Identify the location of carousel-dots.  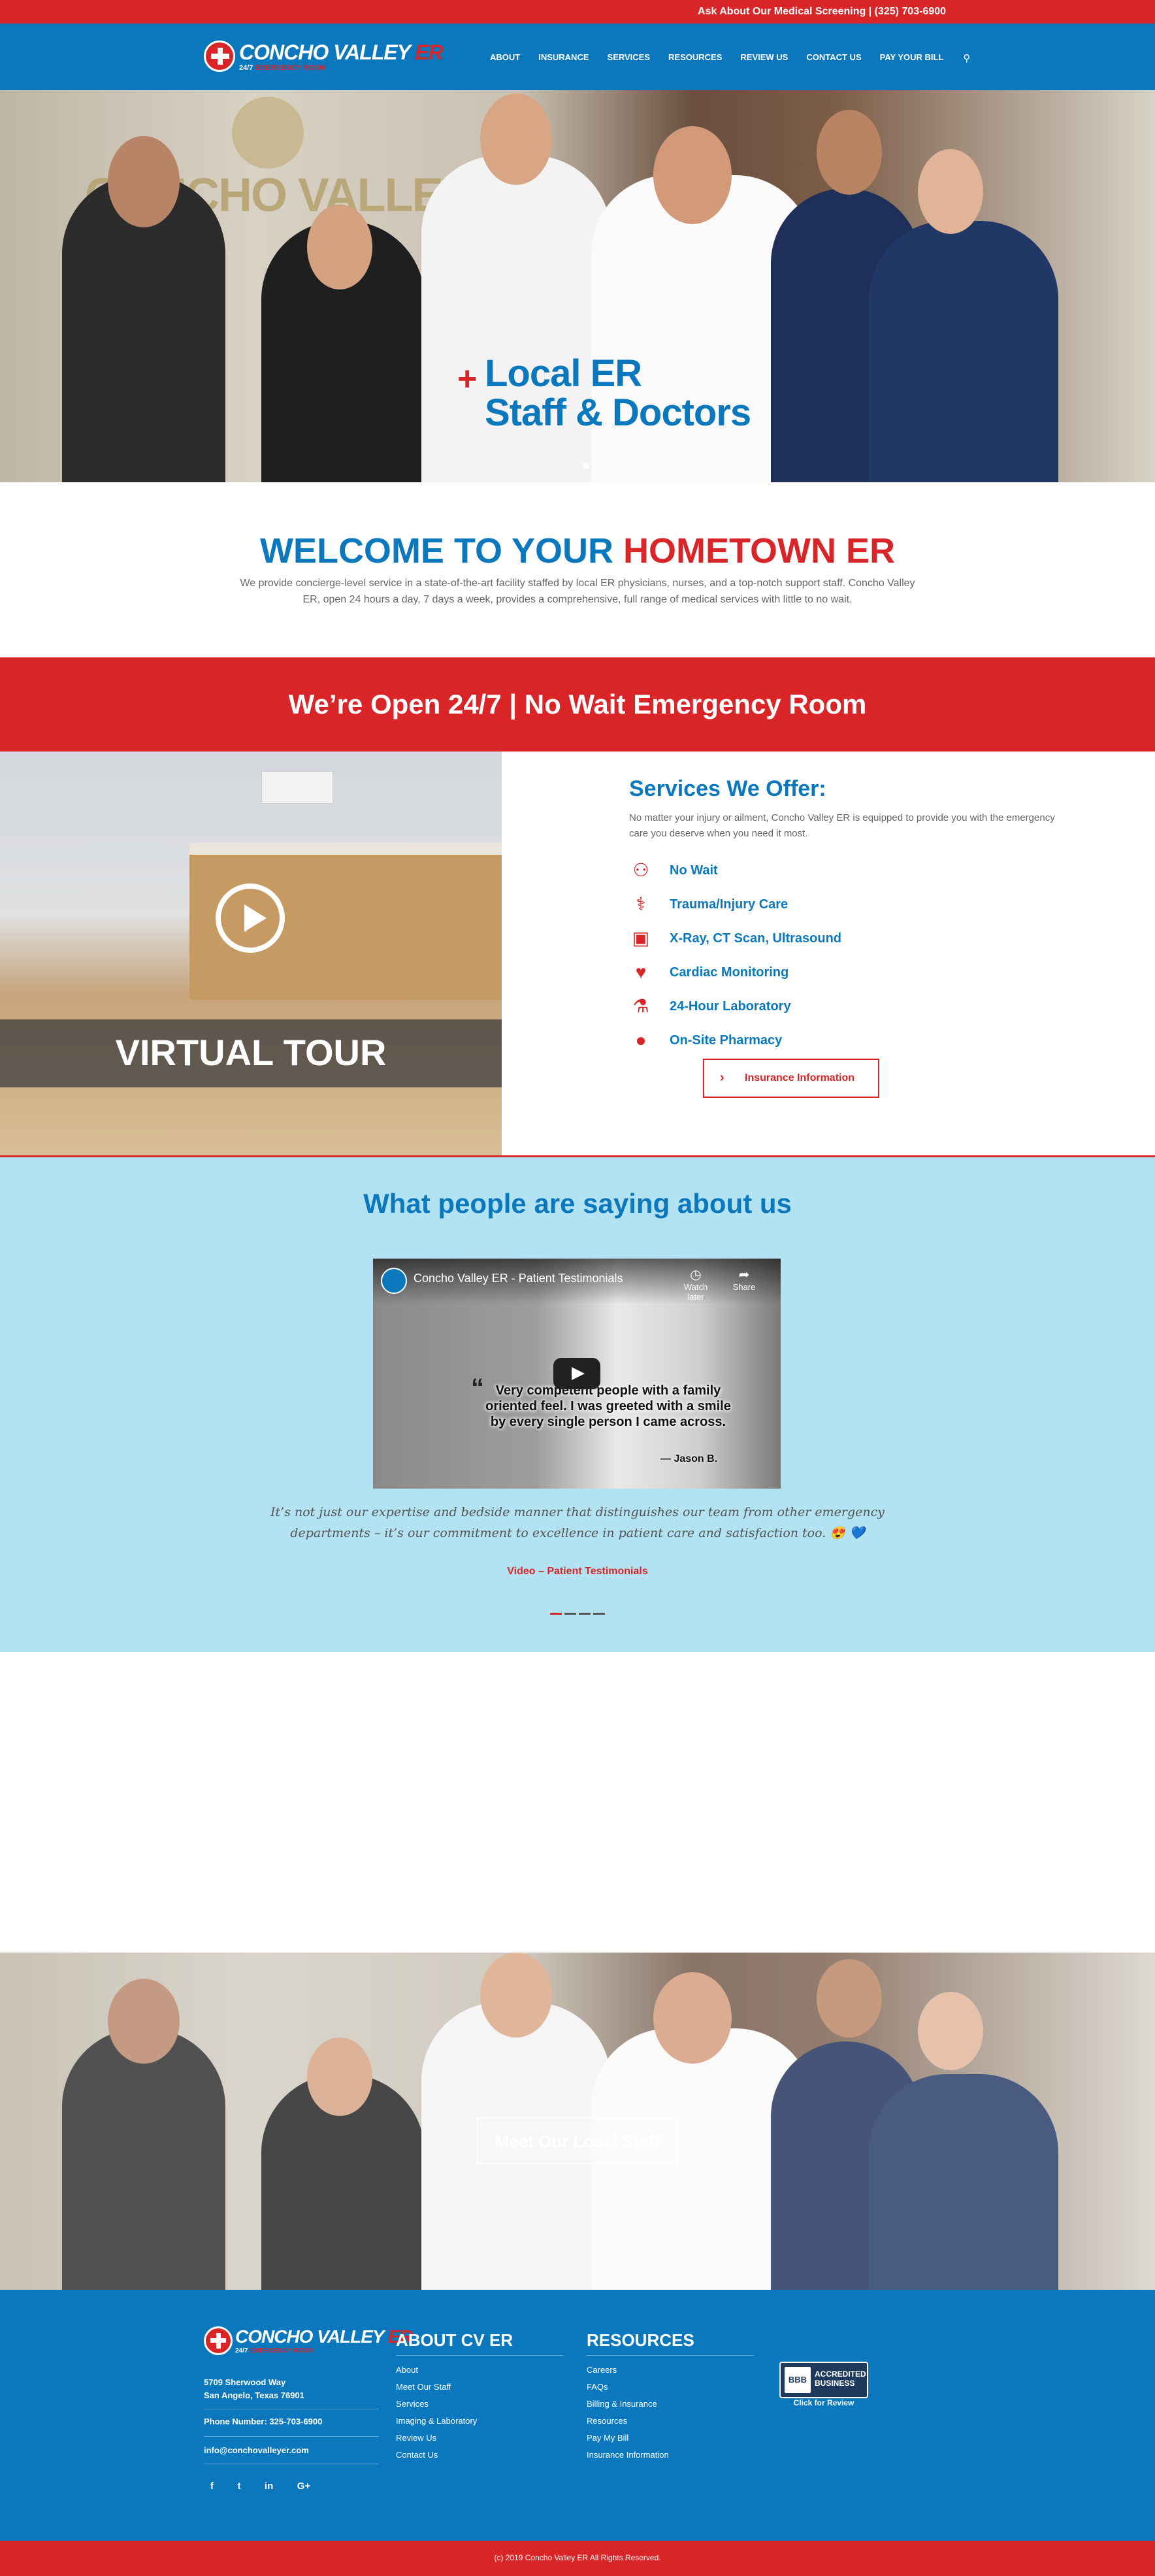
(579, 1615).